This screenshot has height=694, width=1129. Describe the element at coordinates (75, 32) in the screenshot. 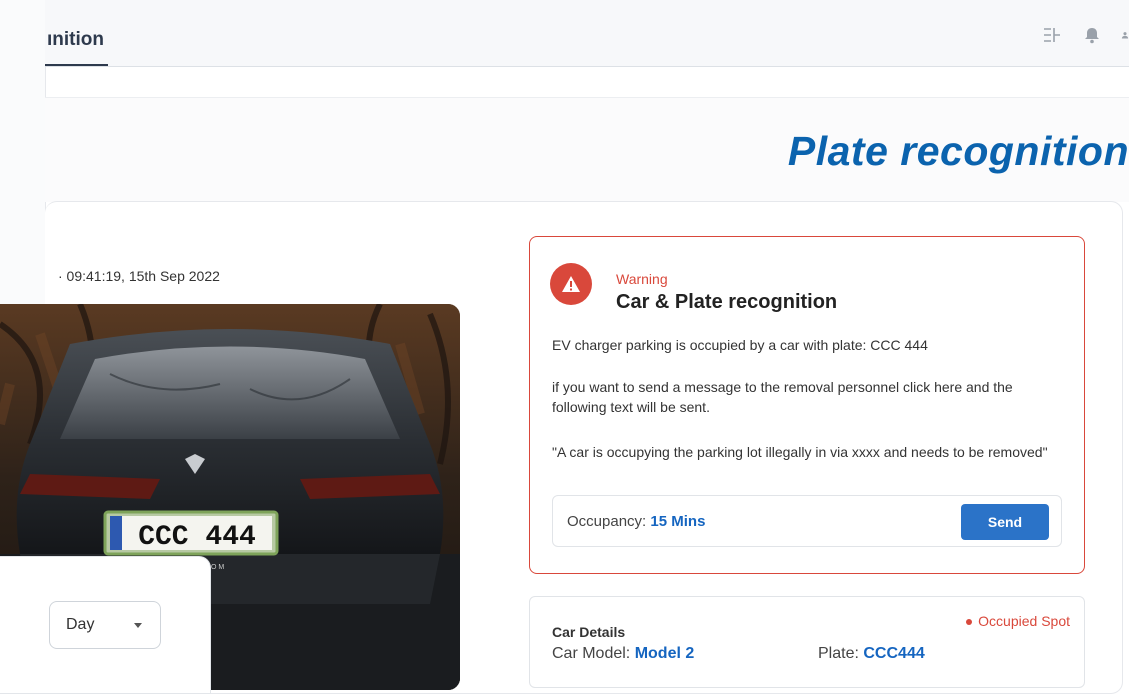

I see `tab-plate-recognition: ınition` at that location.